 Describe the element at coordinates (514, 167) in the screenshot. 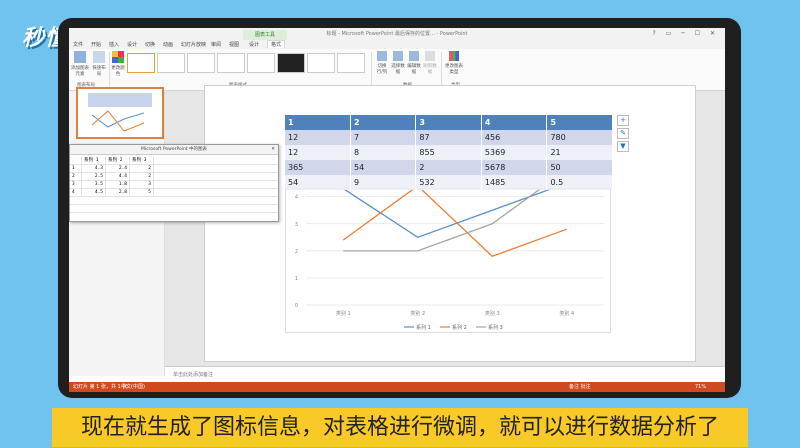

I see `table-cell: 5678` at that location.